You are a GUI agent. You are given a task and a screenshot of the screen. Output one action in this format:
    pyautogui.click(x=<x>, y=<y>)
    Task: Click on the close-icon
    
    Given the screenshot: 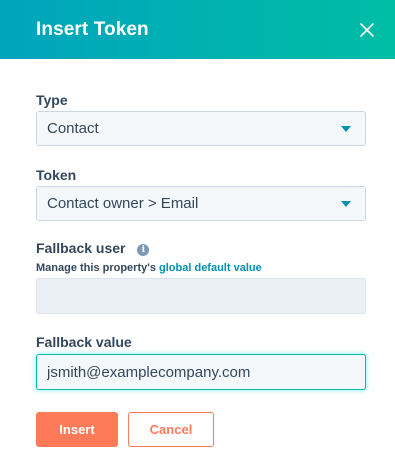 What is the action you would take?
    pyautogui.click(x=367, y=29)
    